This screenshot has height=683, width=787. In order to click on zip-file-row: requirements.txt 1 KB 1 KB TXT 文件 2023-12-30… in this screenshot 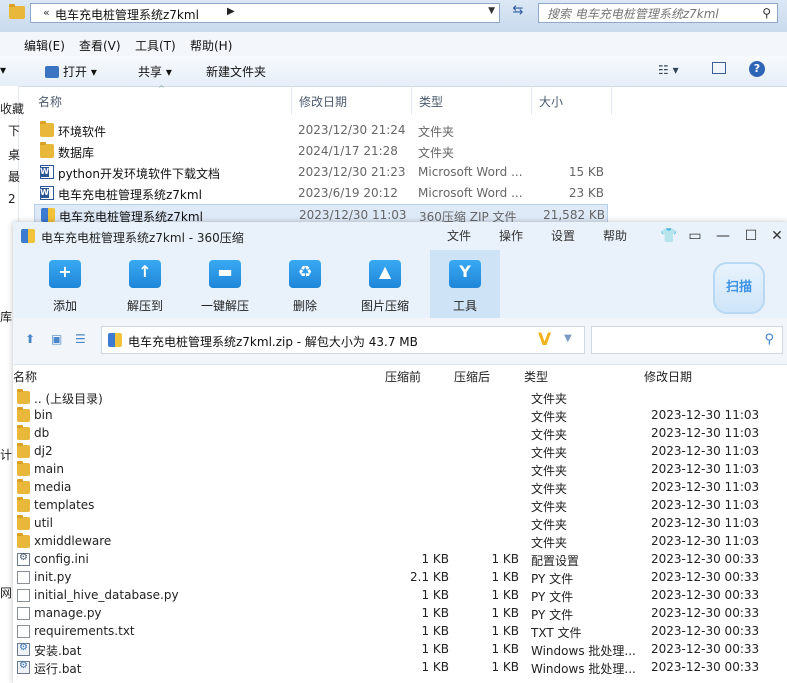, I will do `click(400, 632)`.